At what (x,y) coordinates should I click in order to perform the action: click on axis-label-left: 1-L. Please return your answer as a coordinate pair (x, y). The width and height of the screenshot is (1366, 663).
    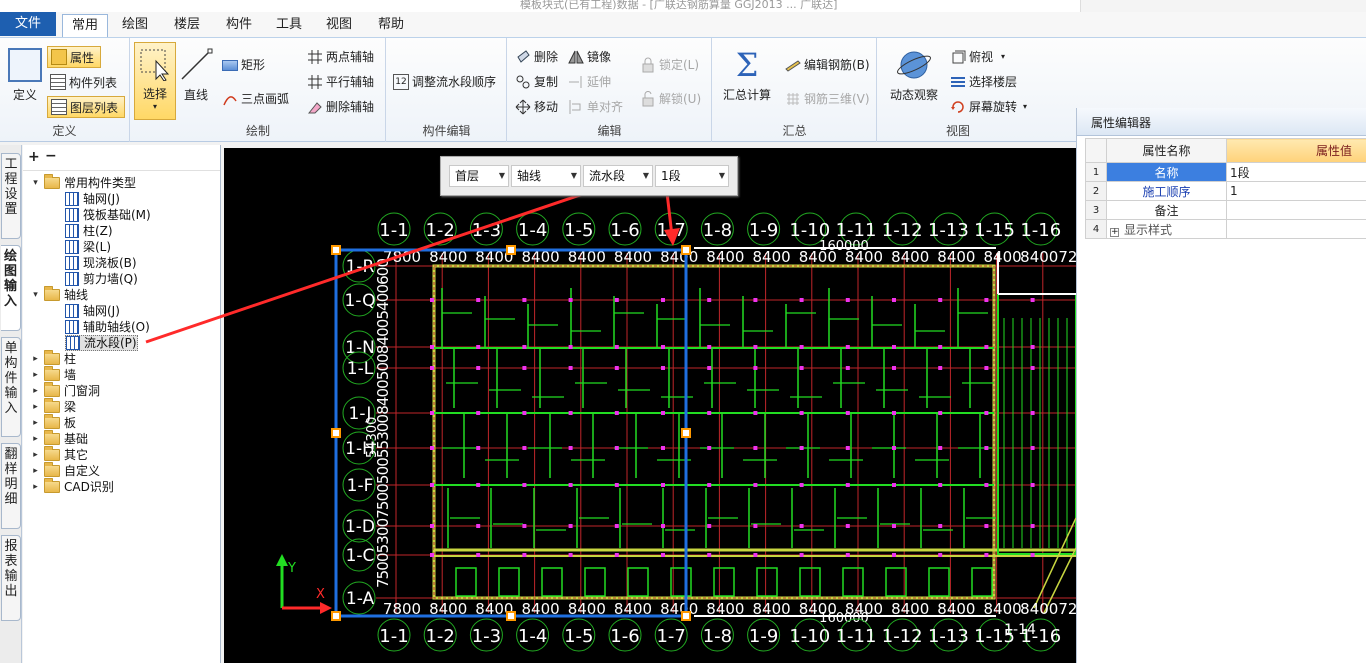
    Looking at the image, I should click on (360, 369).